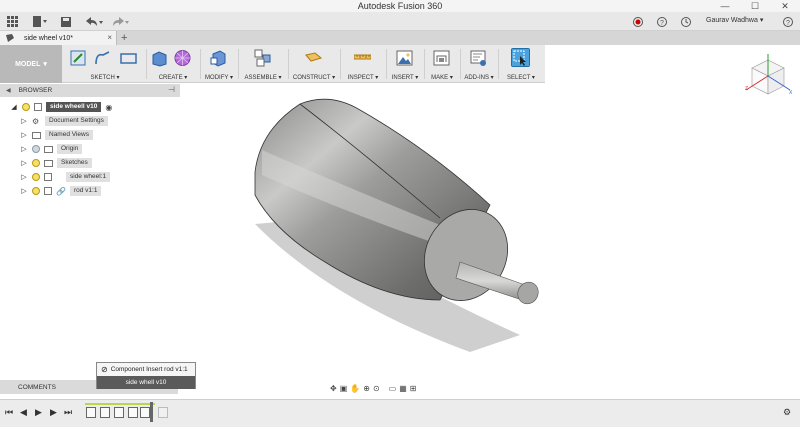 The image size is (800, 427). What do you see at coordinates (64, 121) in the screenshot?
I see `tree-item-document-settings: ▷ ⚙ Document Settings` at bounding box center [64, 121].